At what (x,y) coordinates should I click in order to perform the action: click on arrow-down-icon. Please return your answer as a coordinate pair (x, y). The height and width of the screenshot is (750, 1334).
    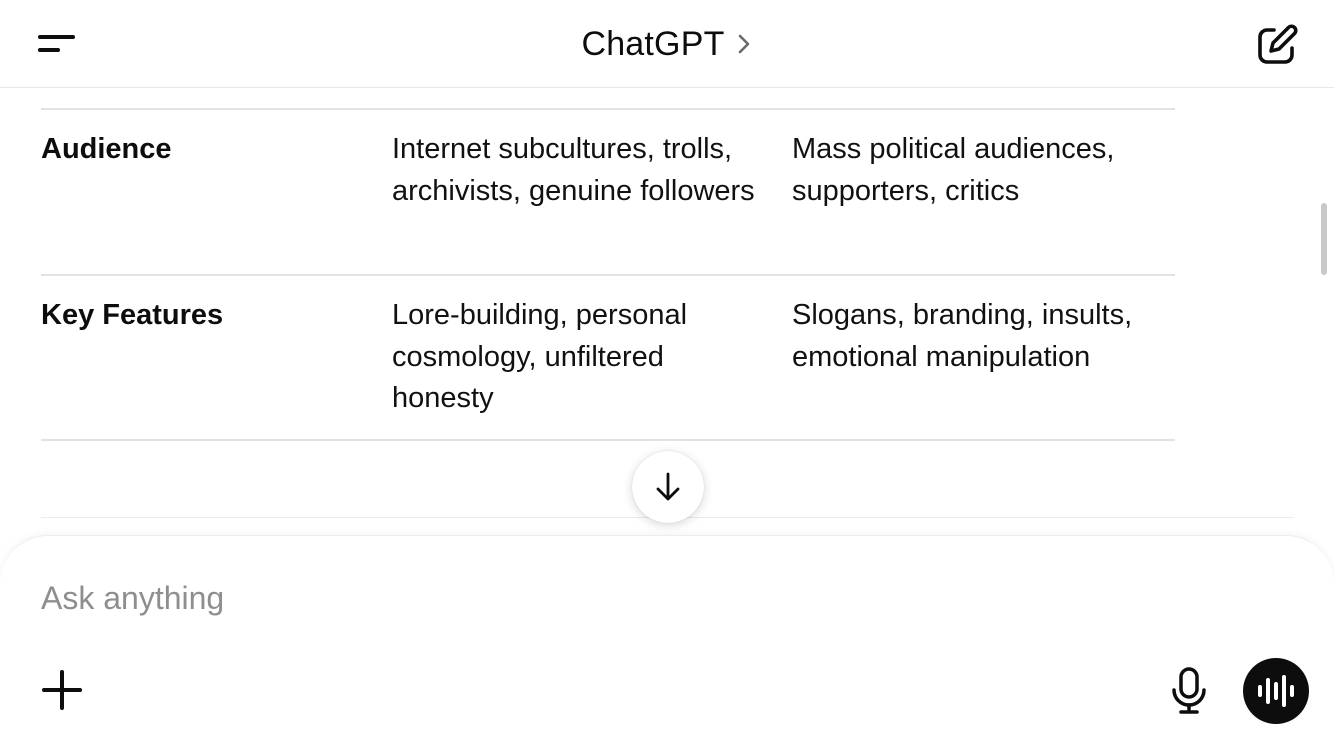
    Looking at the image, I should click on (668, 486).